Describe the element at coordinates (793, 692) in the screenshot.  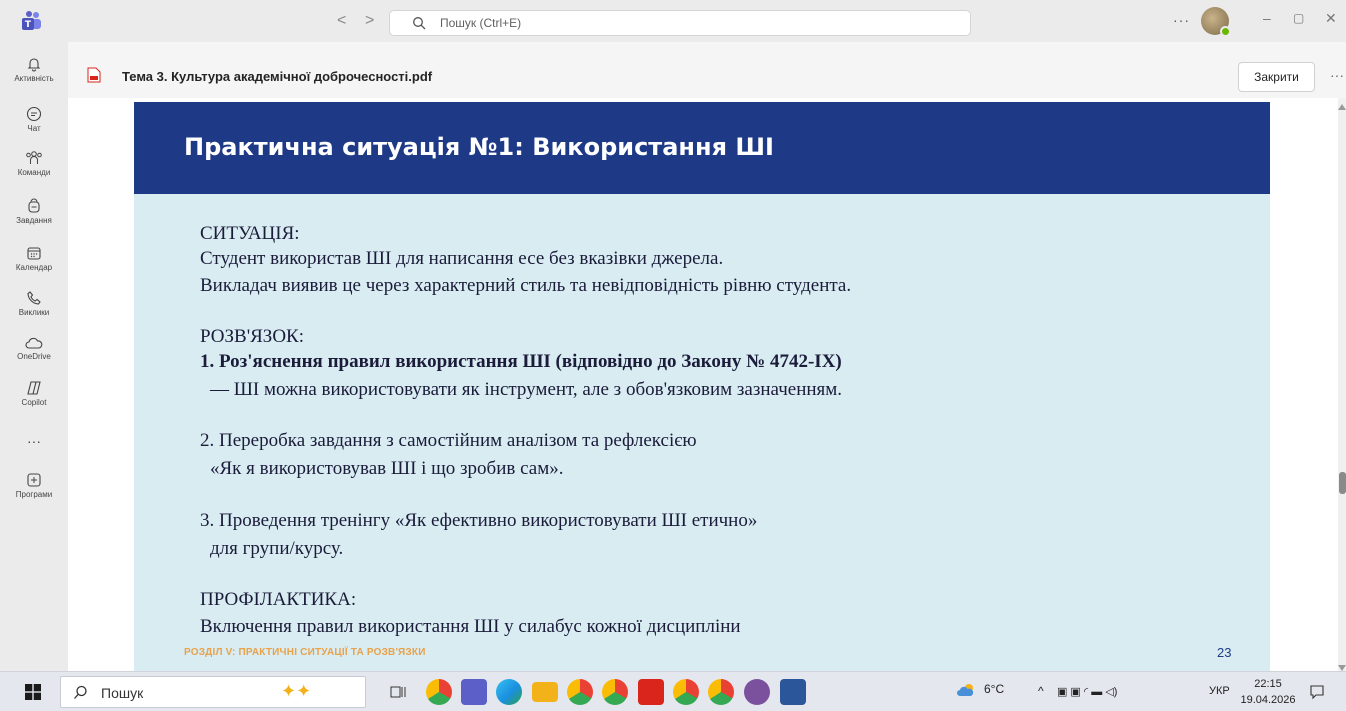
I see `word-icon` at that location.